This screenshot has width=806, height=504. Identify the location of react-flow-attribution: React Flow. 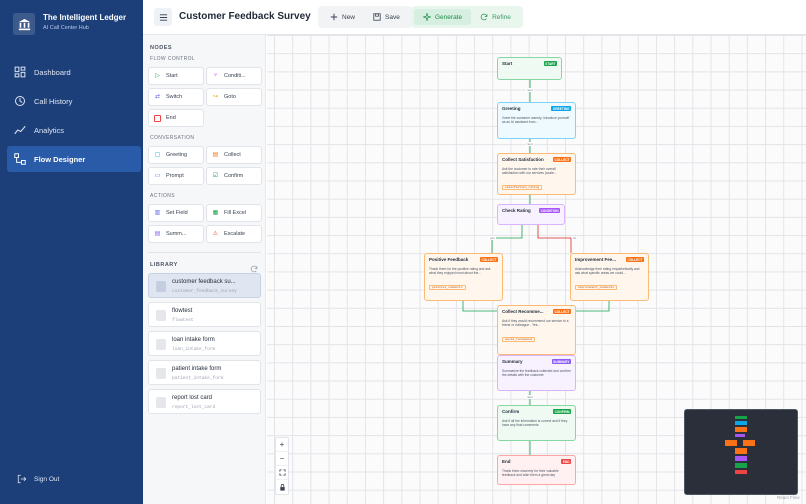
(788, 497).